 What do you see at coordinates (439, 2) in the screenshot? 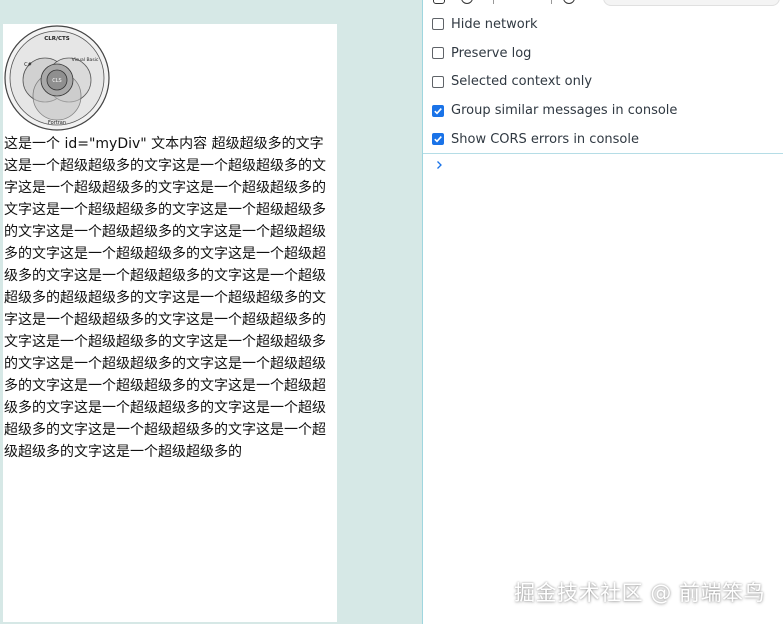
I see `sidebar-toggle-icon` at bounding box center [439, 2].